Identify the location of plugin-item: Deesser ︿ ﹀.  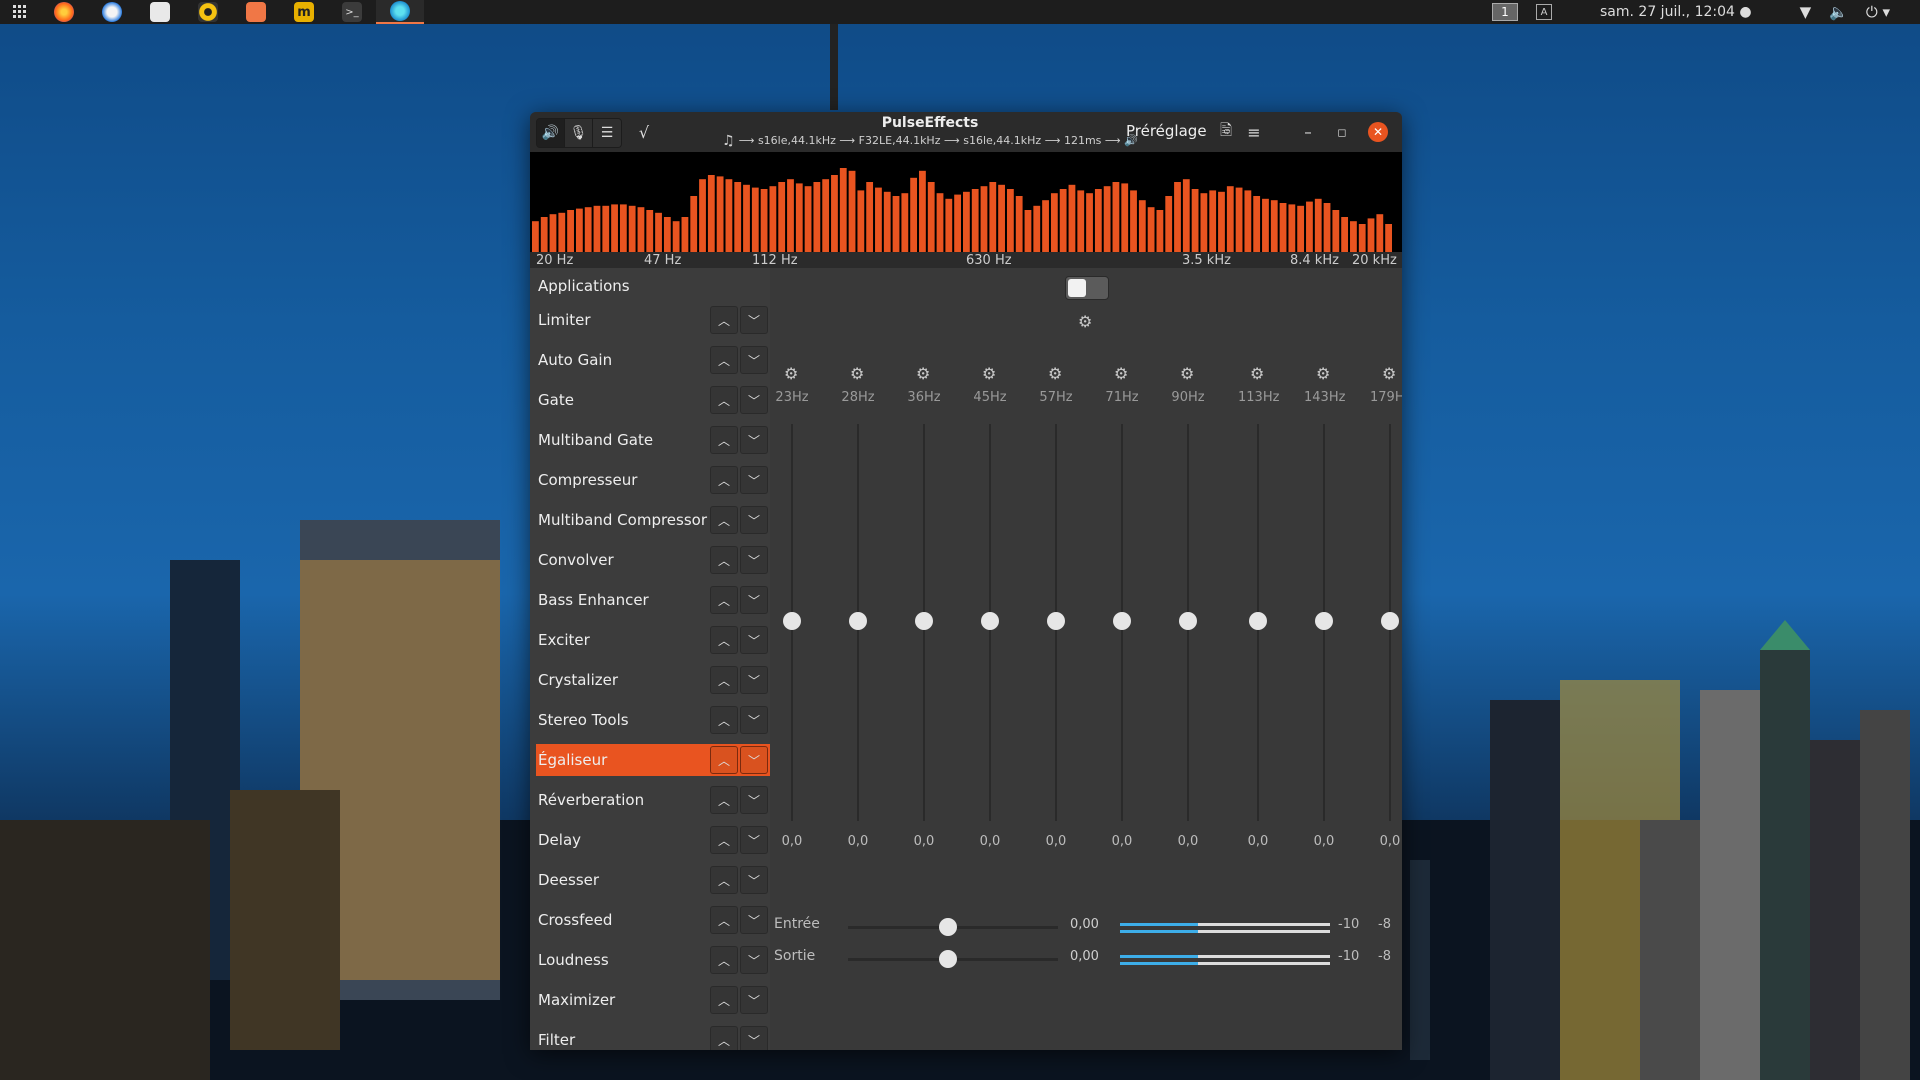
(653, 880).